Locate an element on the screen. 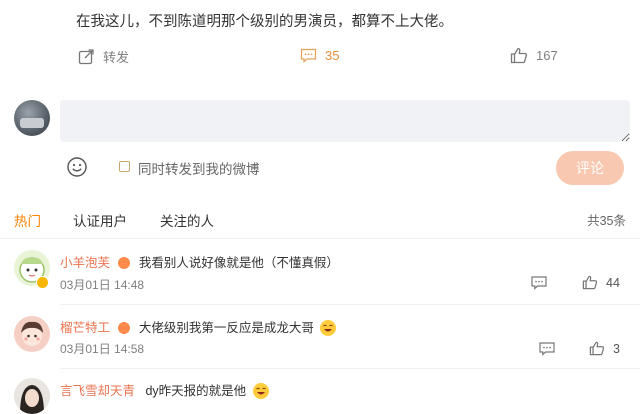 The image size is (640, 414). tab-hot: 热门 is located at coordinates (27, 220).